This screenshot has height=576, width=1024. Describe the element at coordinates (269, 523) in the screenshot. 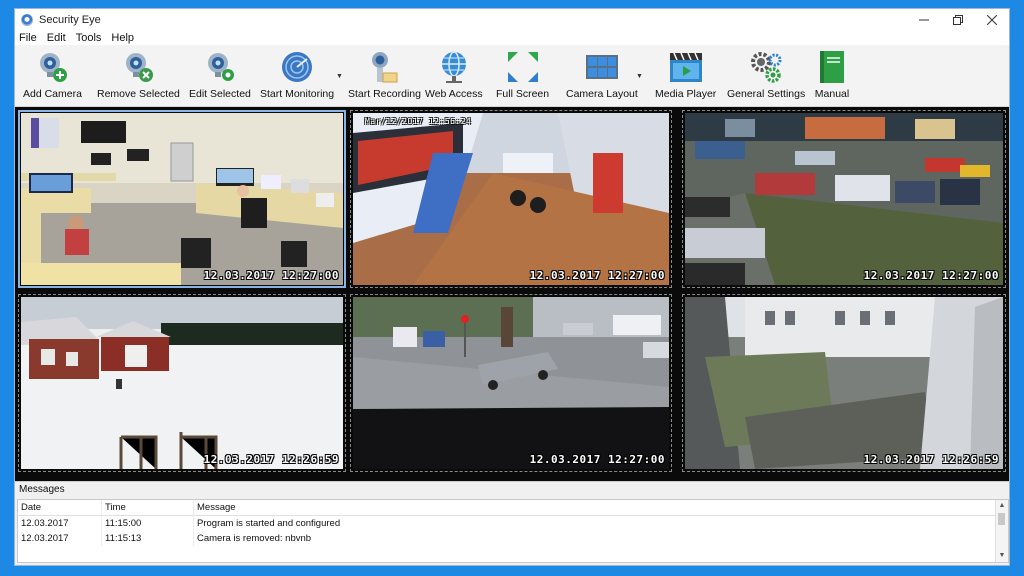

I see `message-text: Program is started and configured` at that location.